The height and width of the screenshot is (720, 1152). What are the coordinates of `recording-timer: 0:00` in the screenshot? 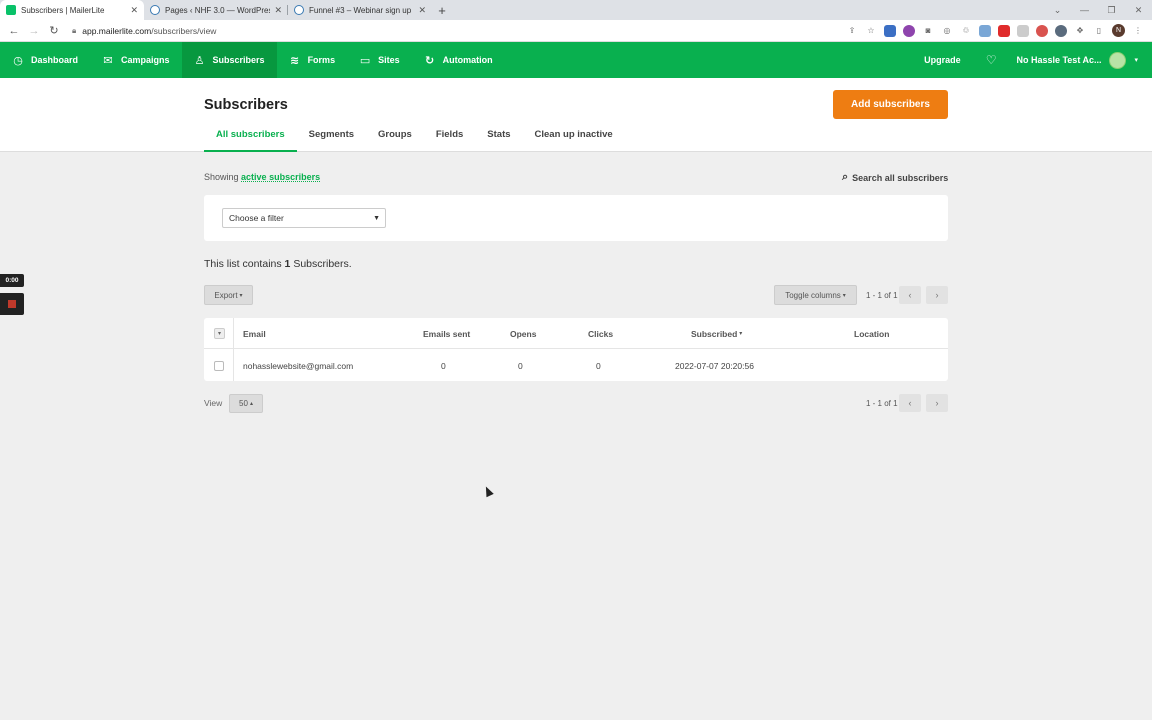 It's located at (12, 280).